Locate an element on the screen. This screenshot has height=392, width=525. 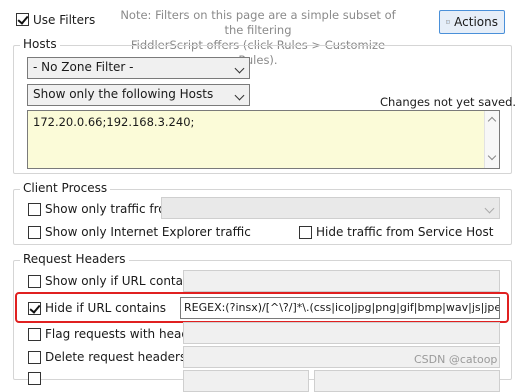
hide-service-host-checkbox is located at coordinates (305, 232).